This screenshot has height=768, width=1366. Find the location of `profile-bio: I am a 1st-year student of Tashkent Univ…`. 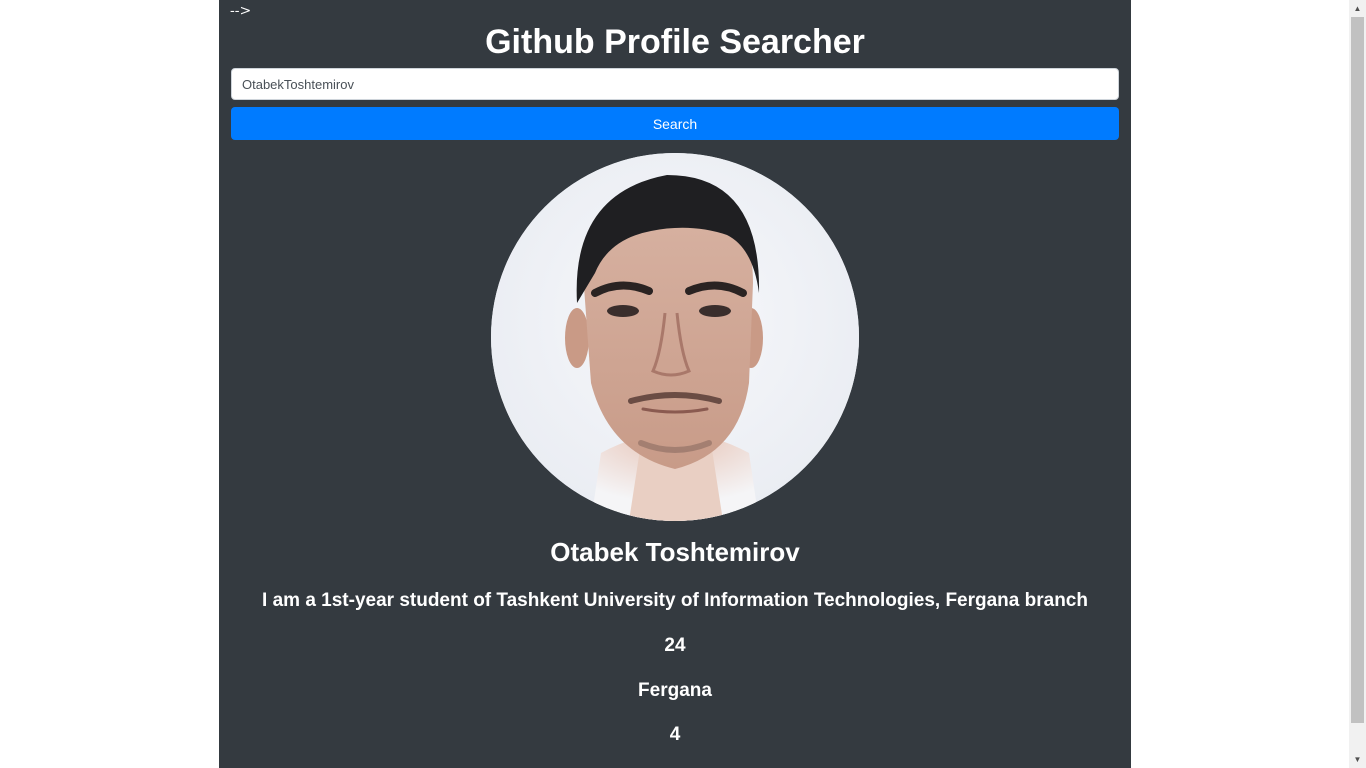

profile-bio: I am a 1st-year student of Tashkent Univ… is located at coordinates (675, 600).